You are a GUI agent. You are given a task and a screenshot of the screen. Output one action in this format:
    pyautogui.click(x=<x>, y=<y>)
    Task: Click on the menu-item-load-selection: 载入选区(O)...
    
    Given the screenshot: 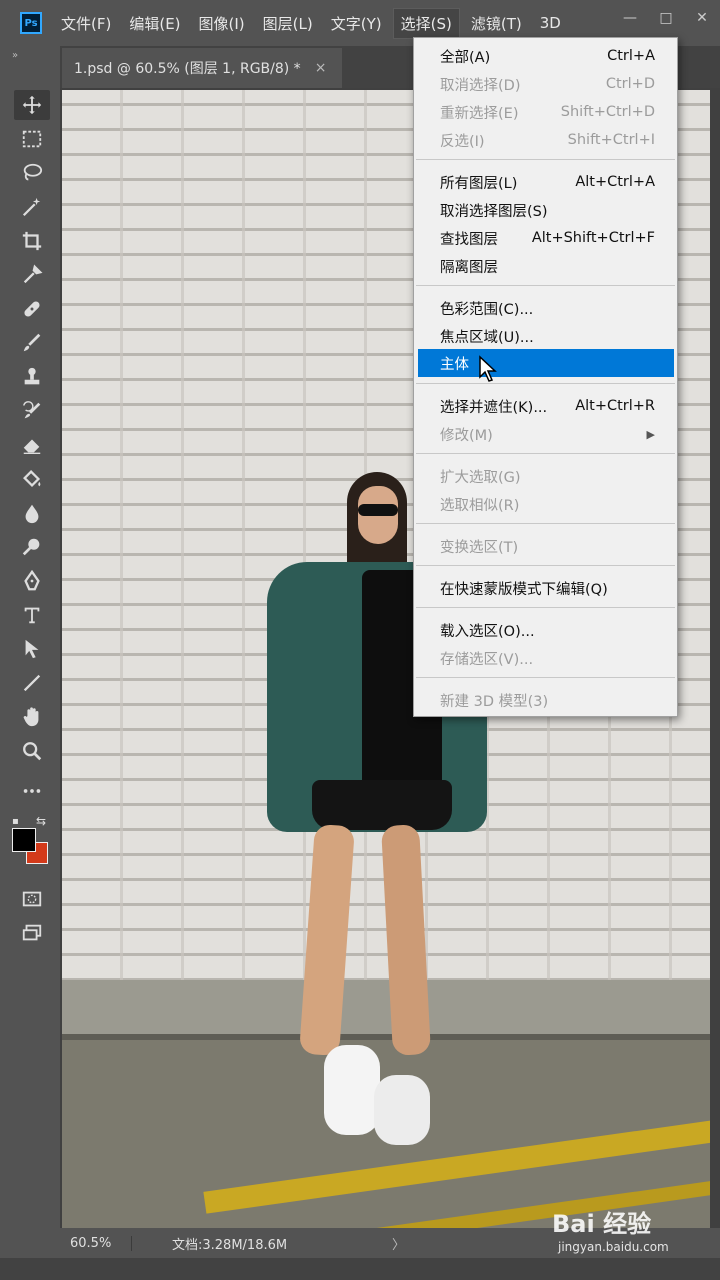 What is the action you would take?
    pyautogui.click(x=545, y=630)
    